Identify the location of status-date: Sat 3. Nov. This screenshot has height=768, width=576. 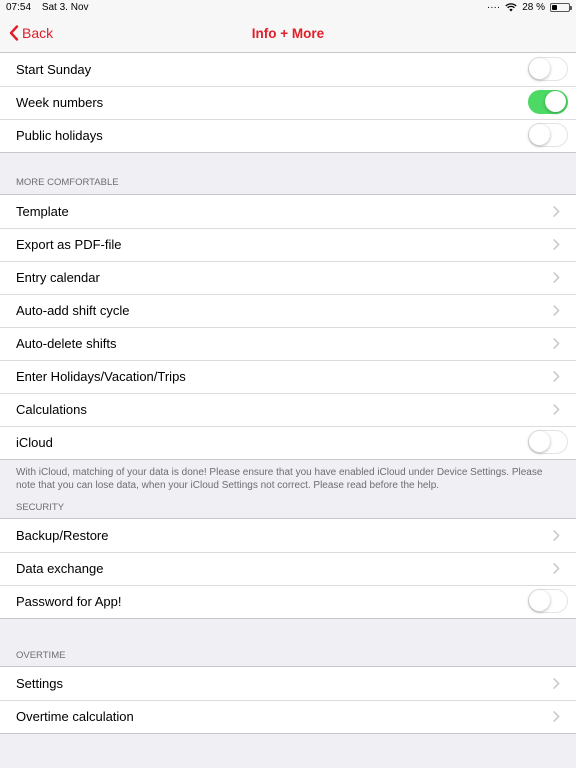
(65, 7).